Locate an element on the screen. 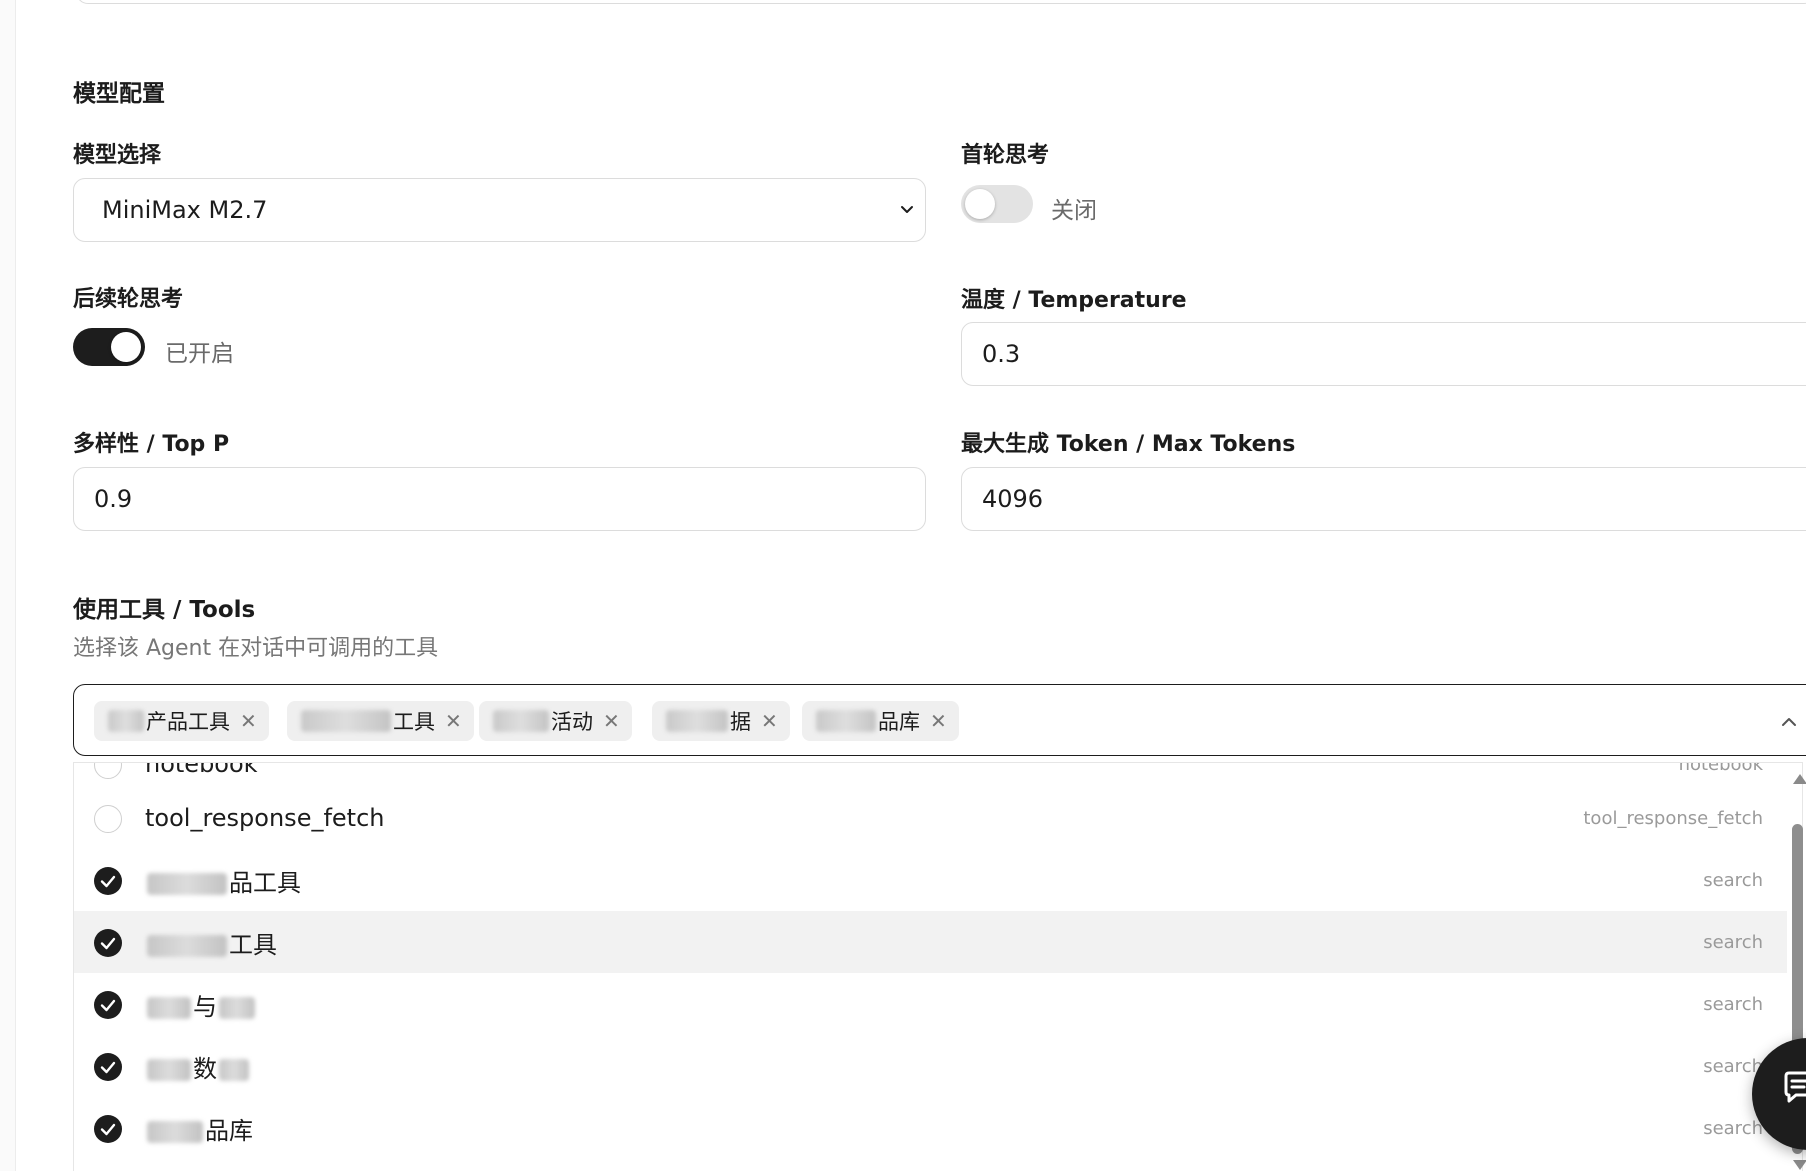  top-p-value: 0.9 is located at coordinates (113, 499).